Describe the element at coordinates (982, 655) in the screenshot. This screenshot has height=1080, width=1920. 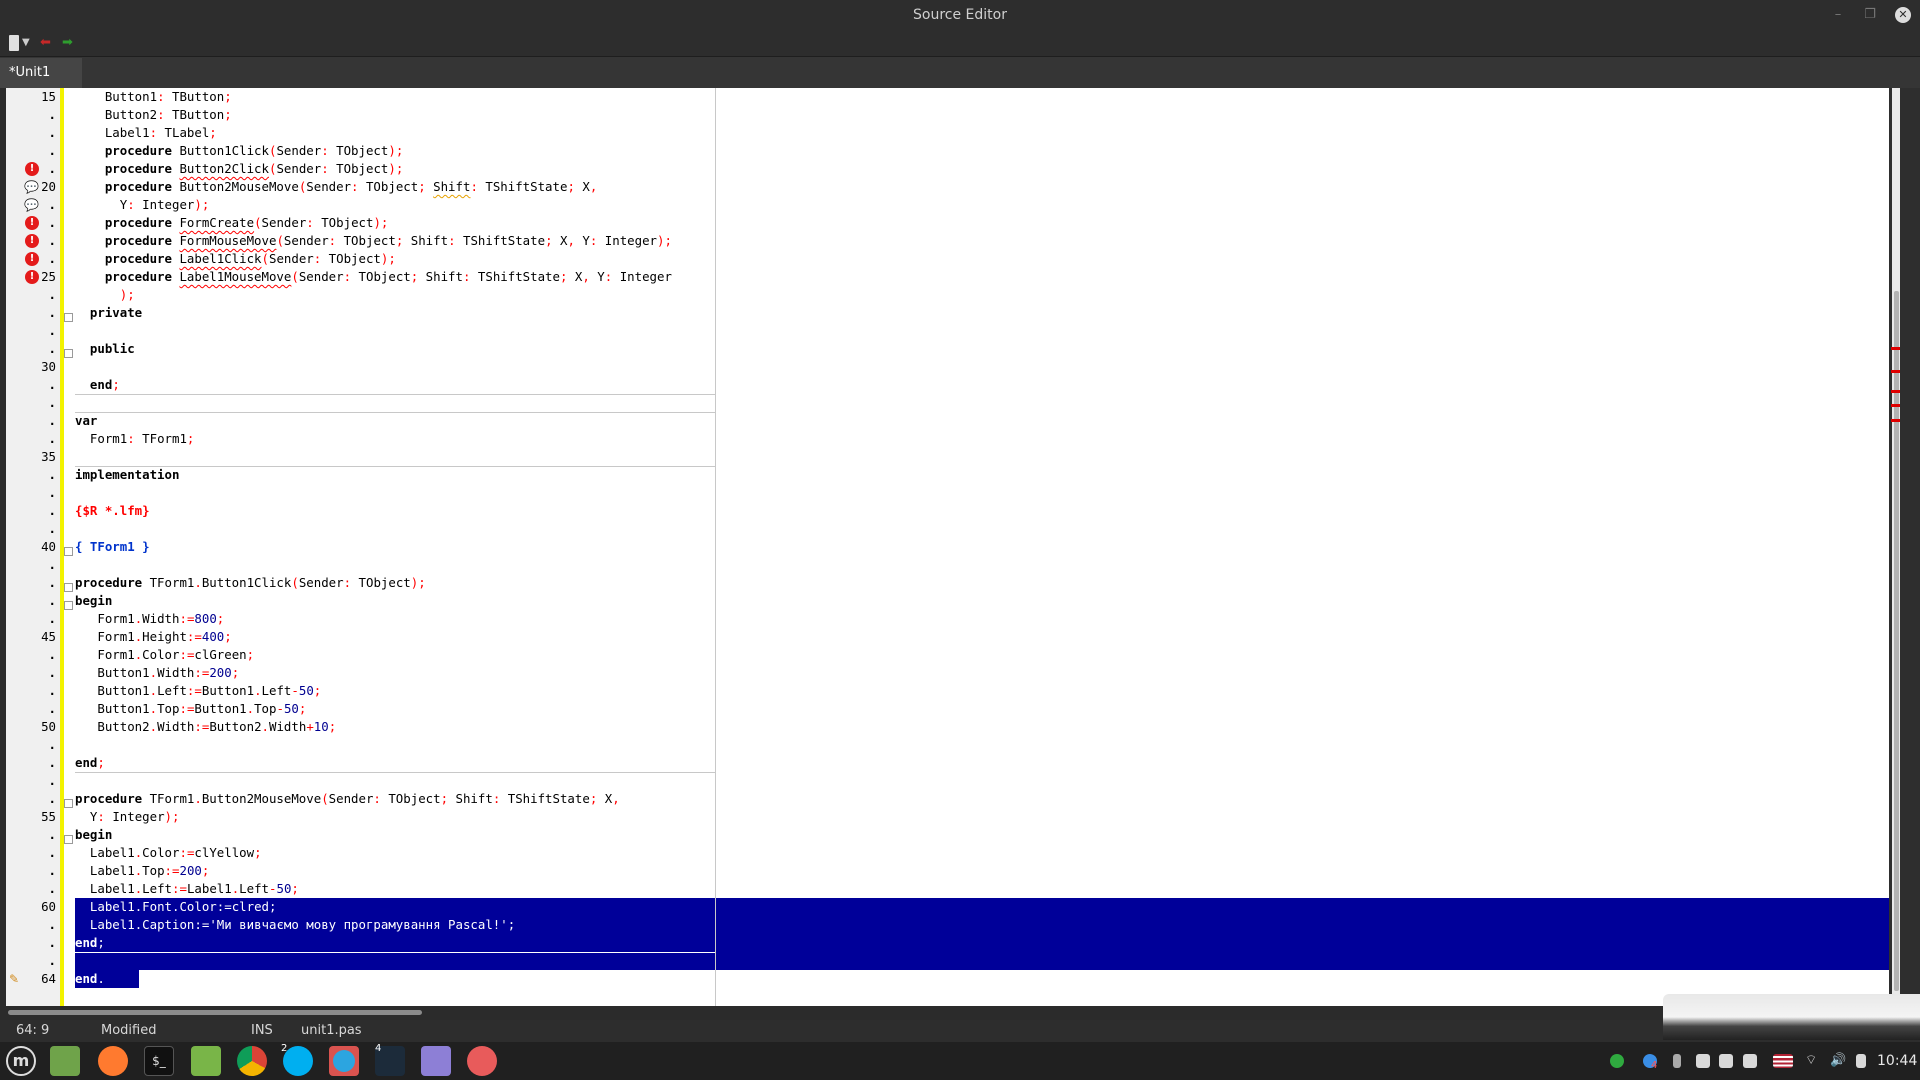
I see `code-line: Form1.Color:=clGreen;` at that location.